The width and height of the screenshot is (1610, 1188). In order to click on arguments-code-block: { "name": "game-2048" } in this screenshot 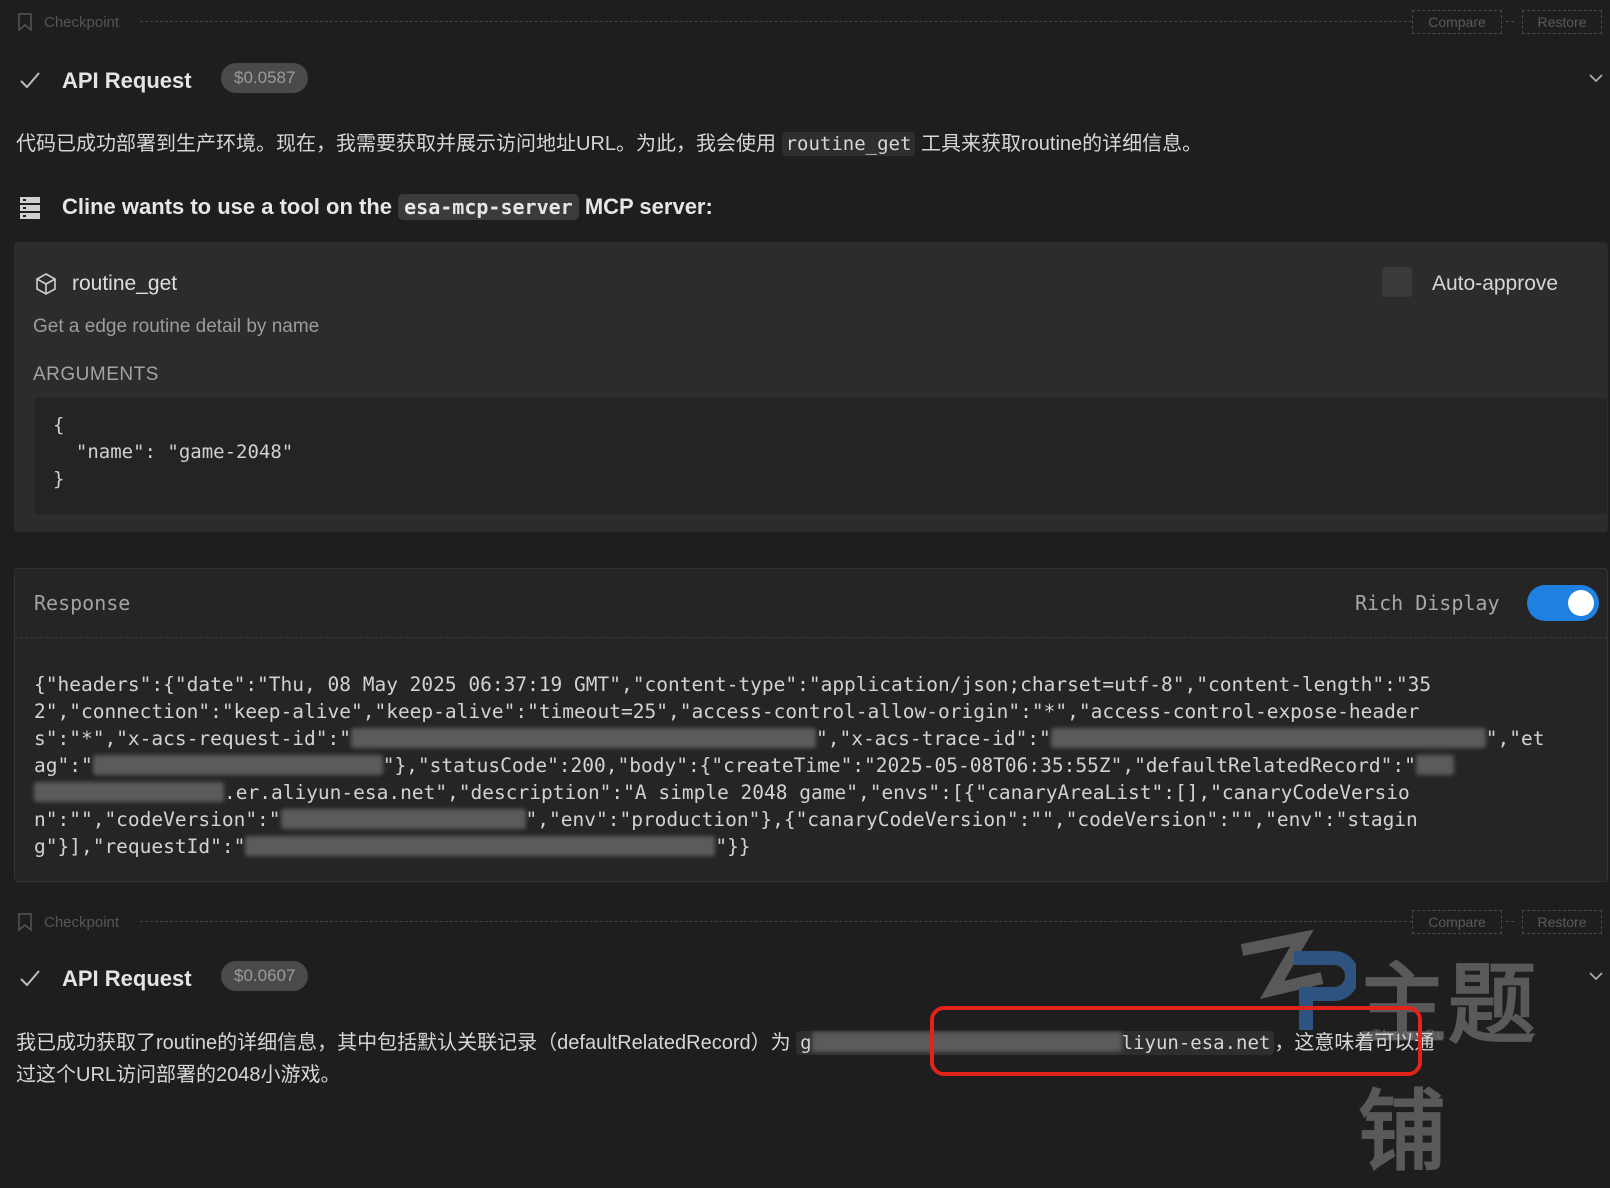, I will do `click(821, 456)`.